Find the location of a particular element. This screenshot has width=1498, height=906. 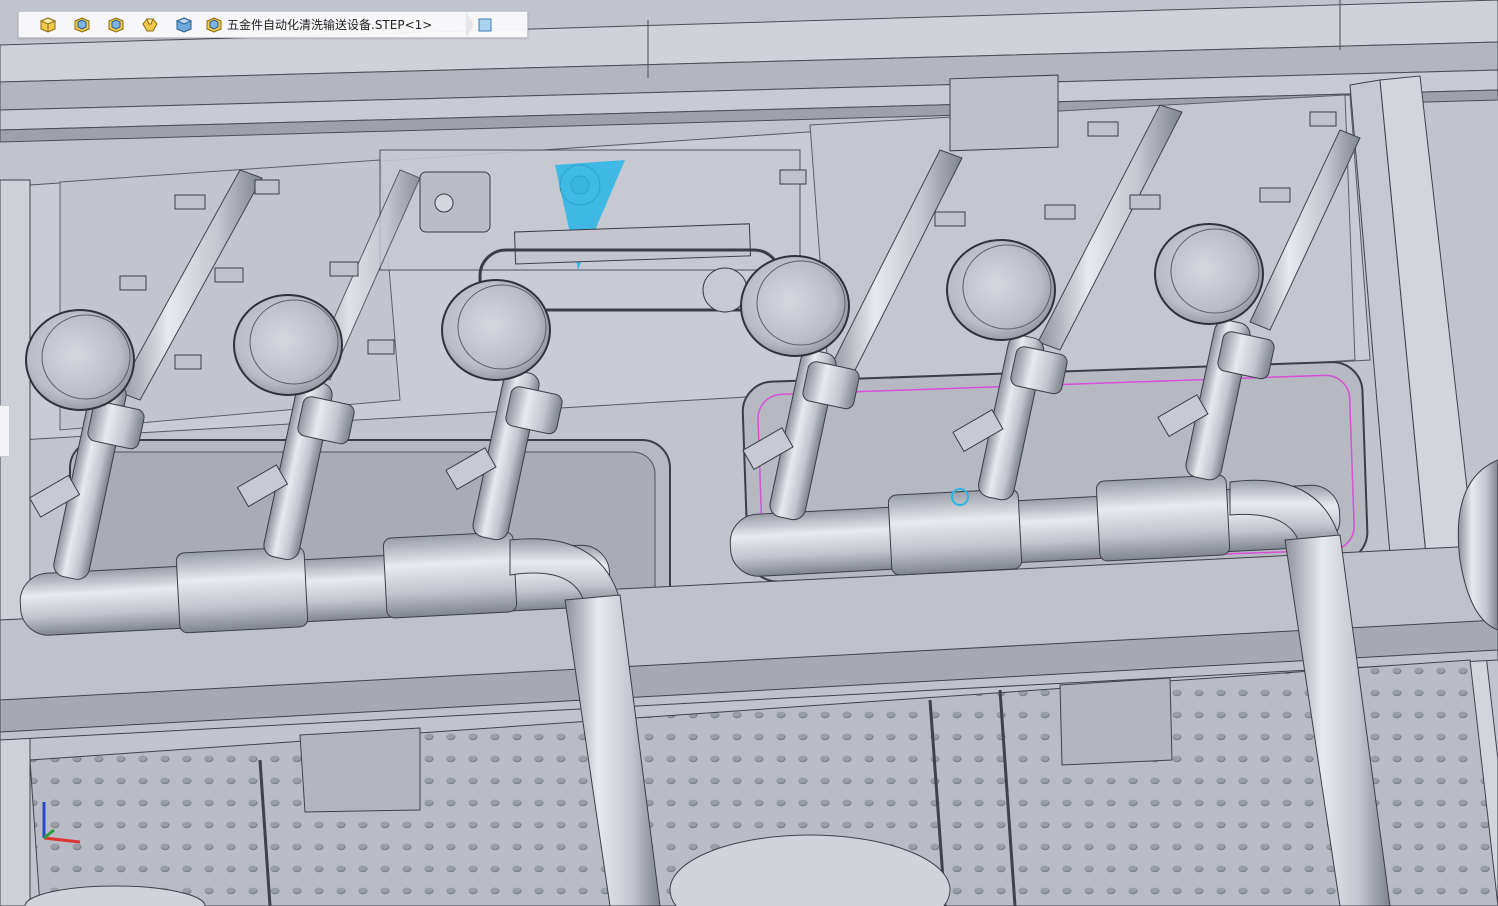

breadcrumb-document: 五金件自动化清洗输送设备.STEP<1> is located at coordinates (318, 25).